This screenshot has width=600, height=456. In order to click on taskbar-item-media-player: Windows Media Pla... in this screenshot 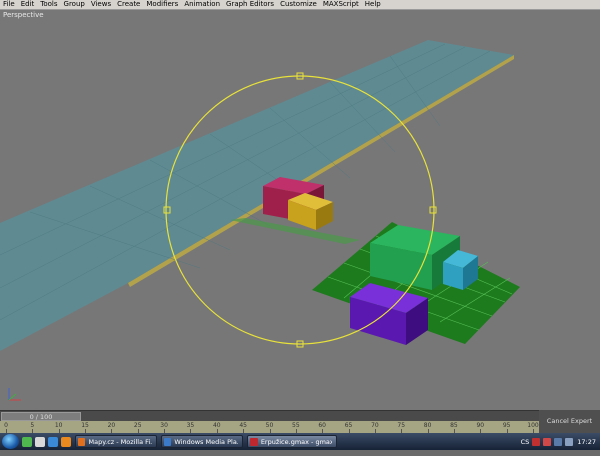, I will do `click(202, 441)`.